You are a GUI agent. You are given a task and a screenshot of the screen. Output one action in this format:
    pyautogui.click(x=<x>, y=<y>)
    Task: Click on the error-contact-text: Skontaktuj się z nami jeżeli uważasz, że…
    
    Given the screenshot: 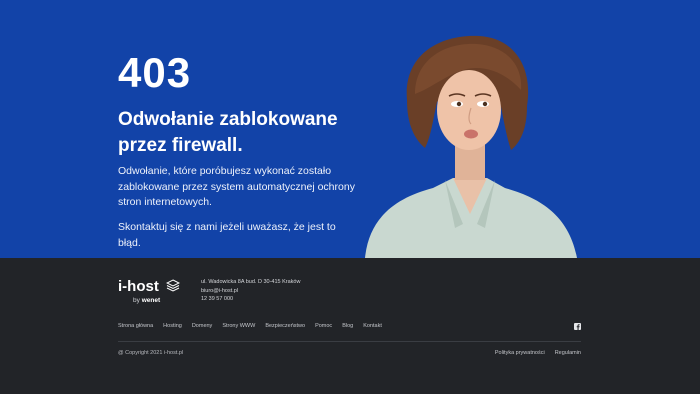 What is the action you would take?
    pyautogui.click(x=227, y=235)
    